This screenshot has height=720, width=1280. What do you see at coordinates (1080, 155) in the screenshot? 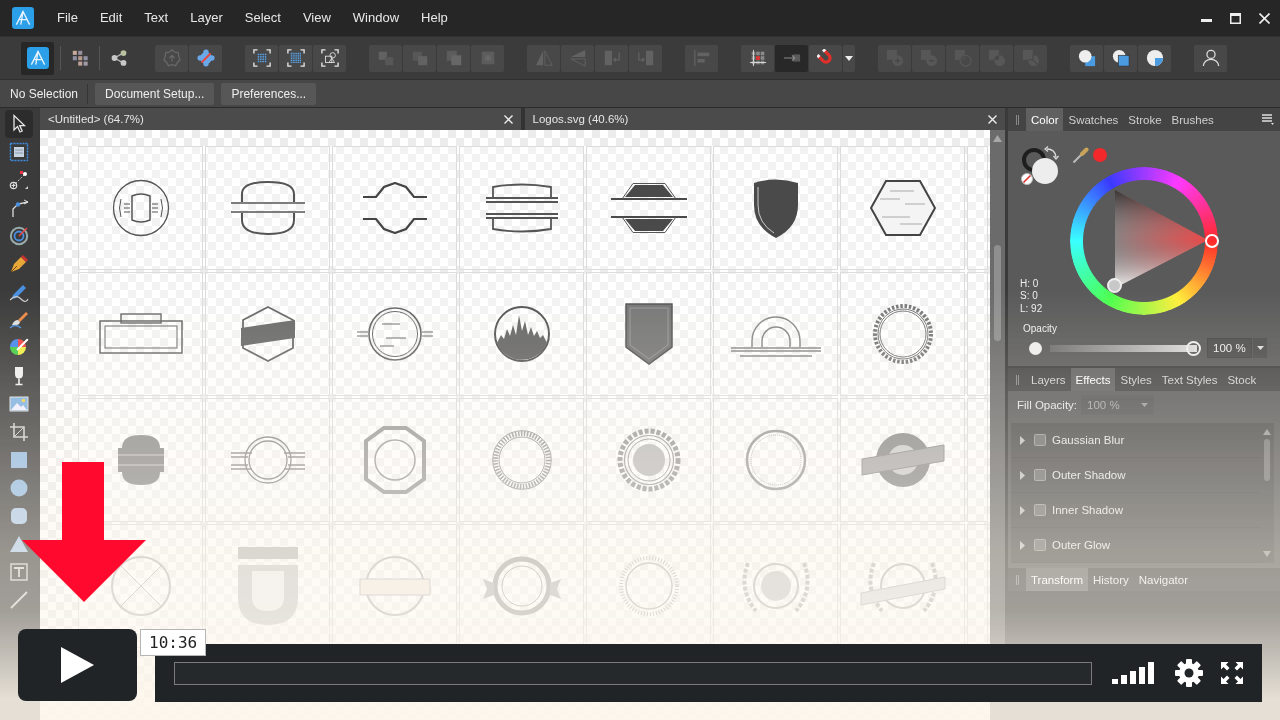
I see `eyedropper-icon` at bounding box center [1080, 155].